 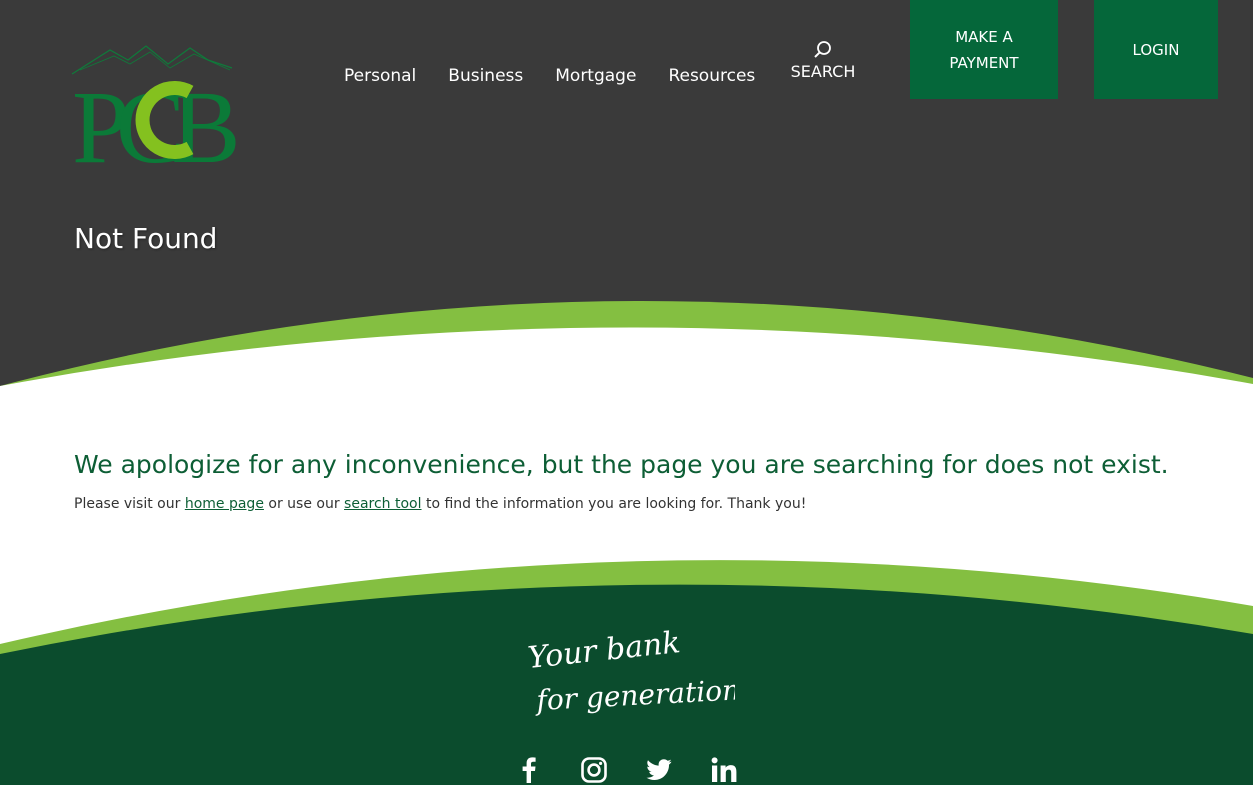 I want to click on facebook-link, so click(x=529, y=769).